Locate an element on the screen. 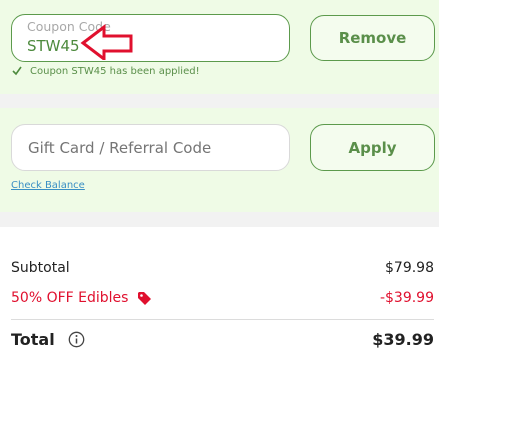 This screenshot has width=520, height=436. coupon-field-value: STW45 is located at coordinates (53, 46).